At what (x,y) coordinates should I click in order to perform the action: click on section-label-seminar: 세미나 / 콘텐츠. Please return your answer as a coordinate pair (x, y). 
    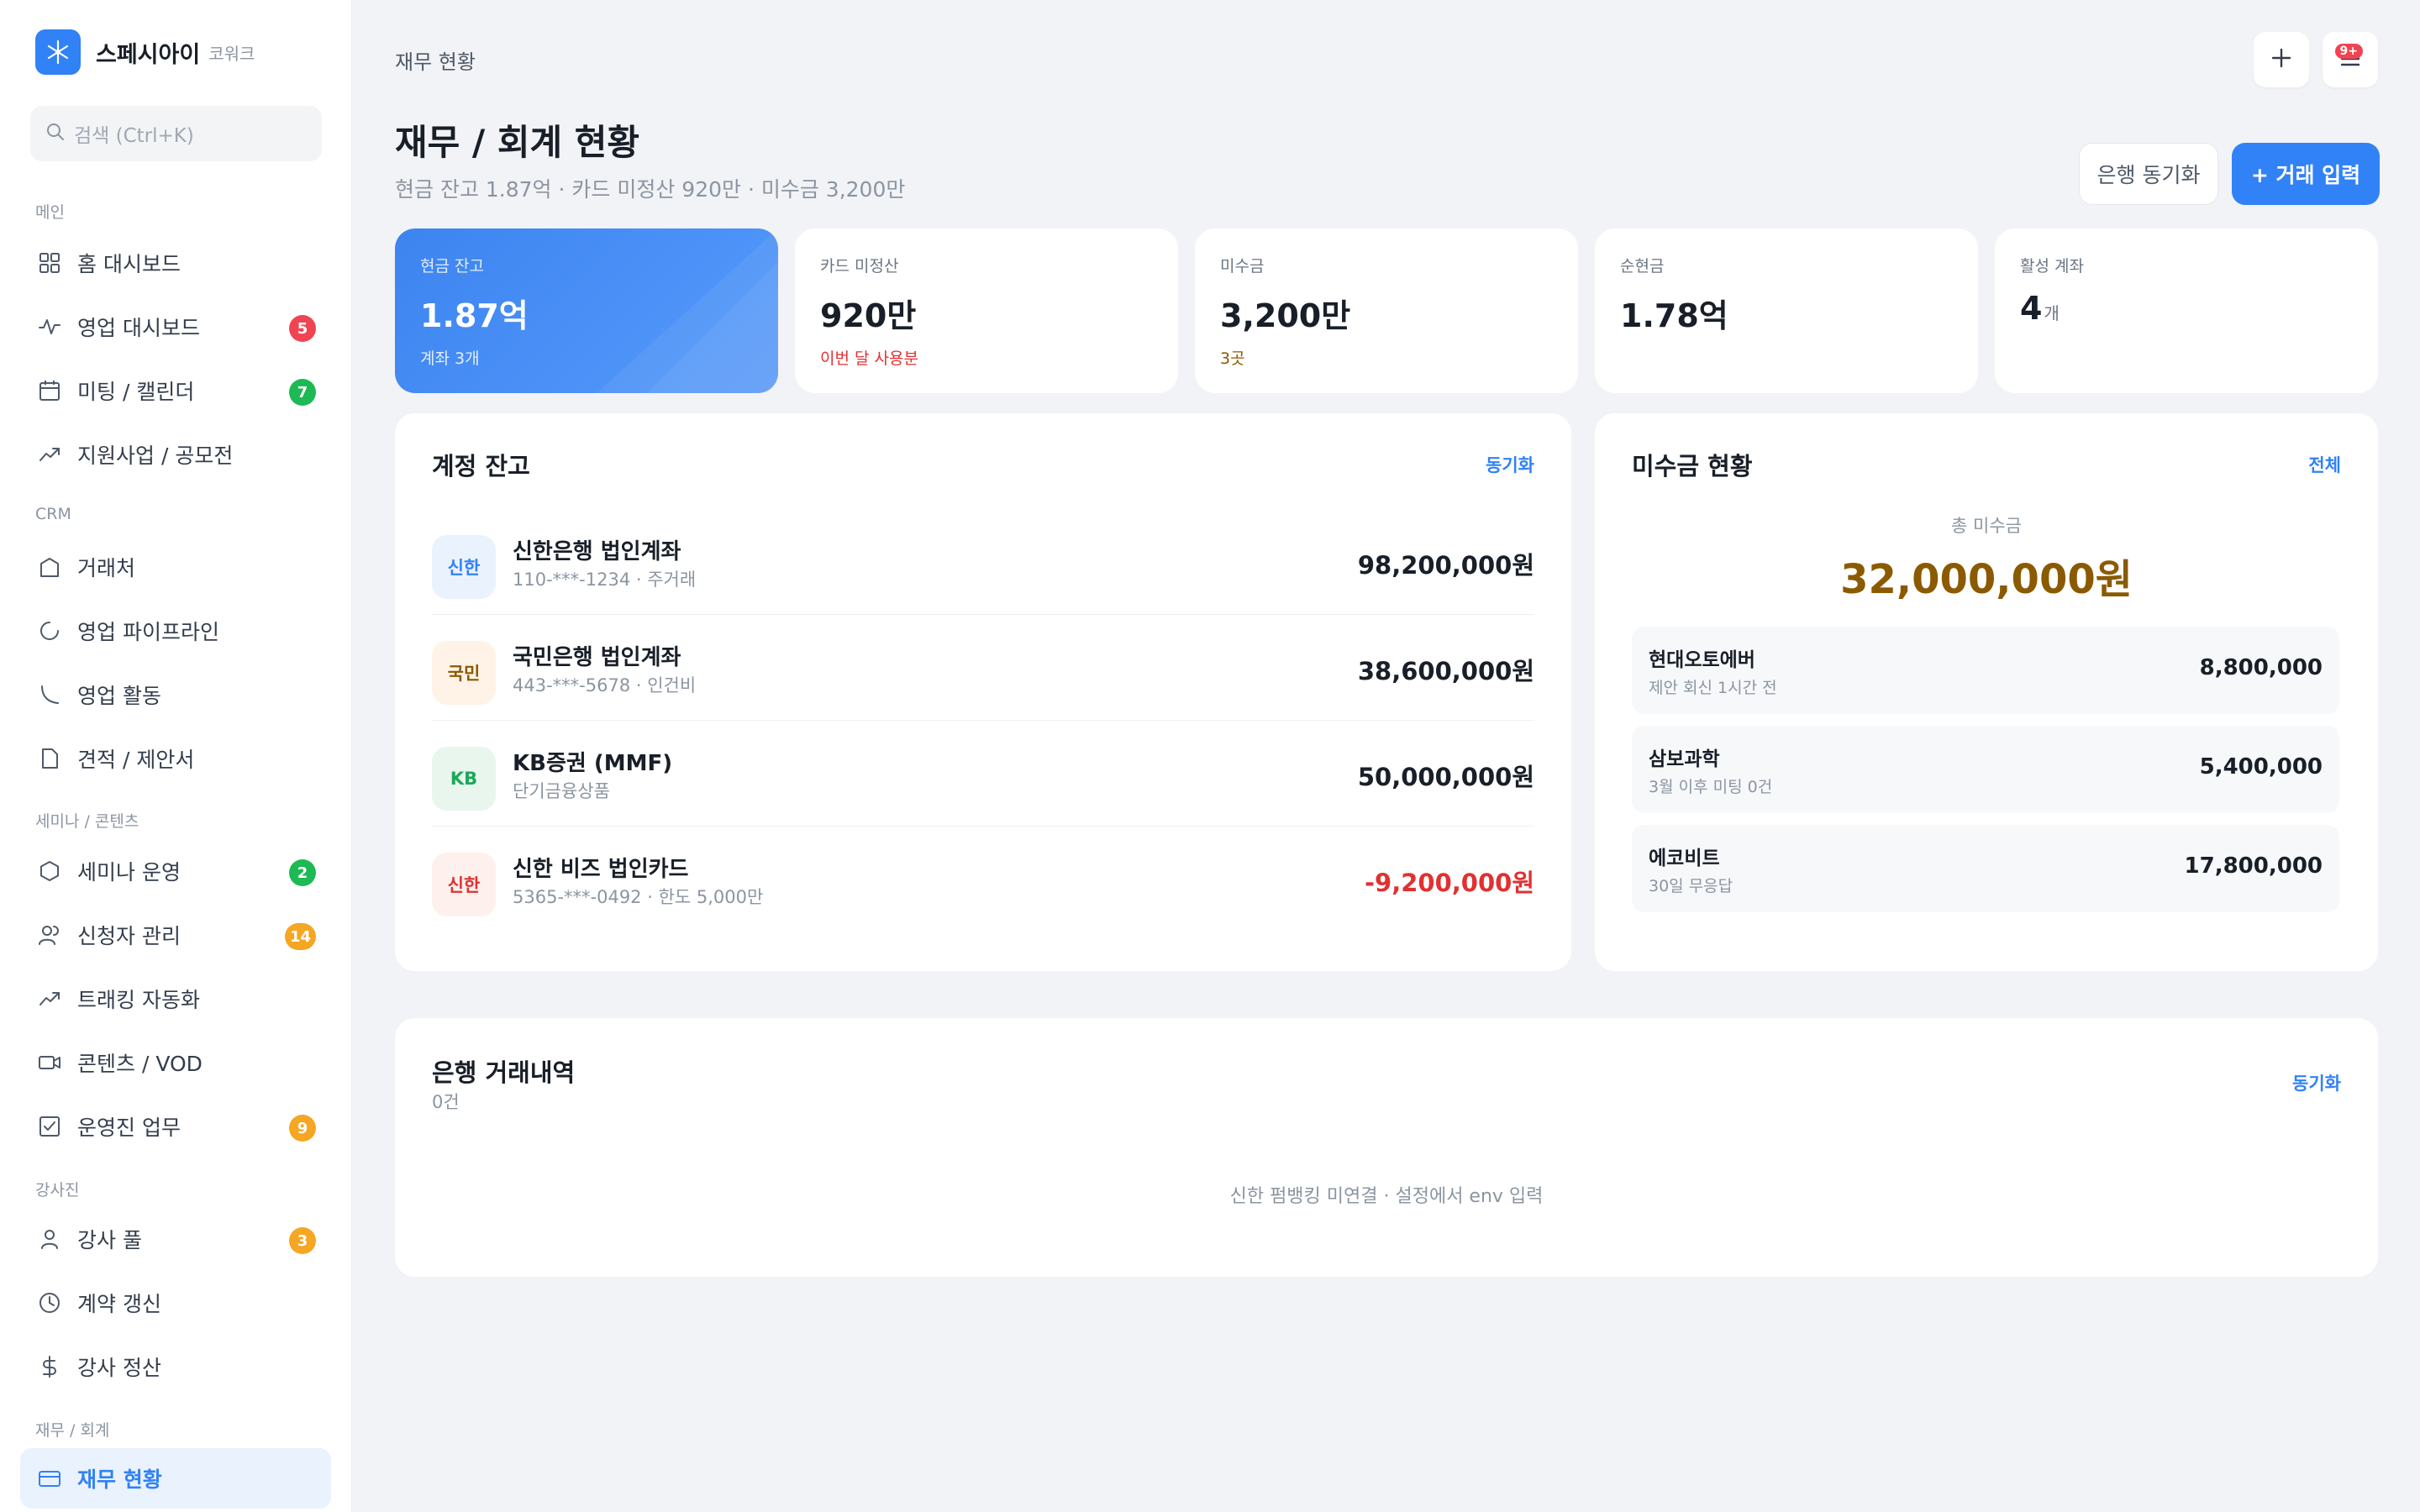
    Looking at the image, I should click on (87, 821).